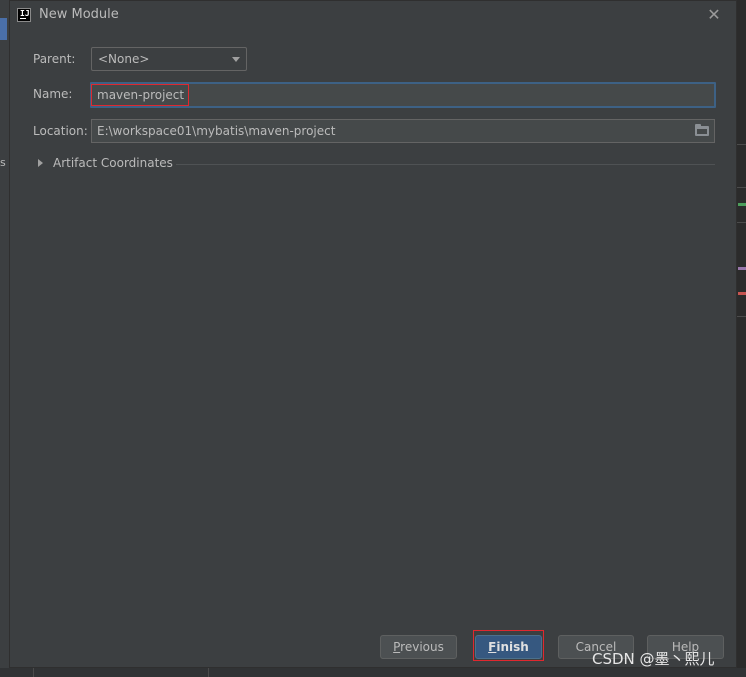  Describe the element at coordinates (373, 16) in the screenshot. I see `title-bar: IJ New Module ✕` at that location.